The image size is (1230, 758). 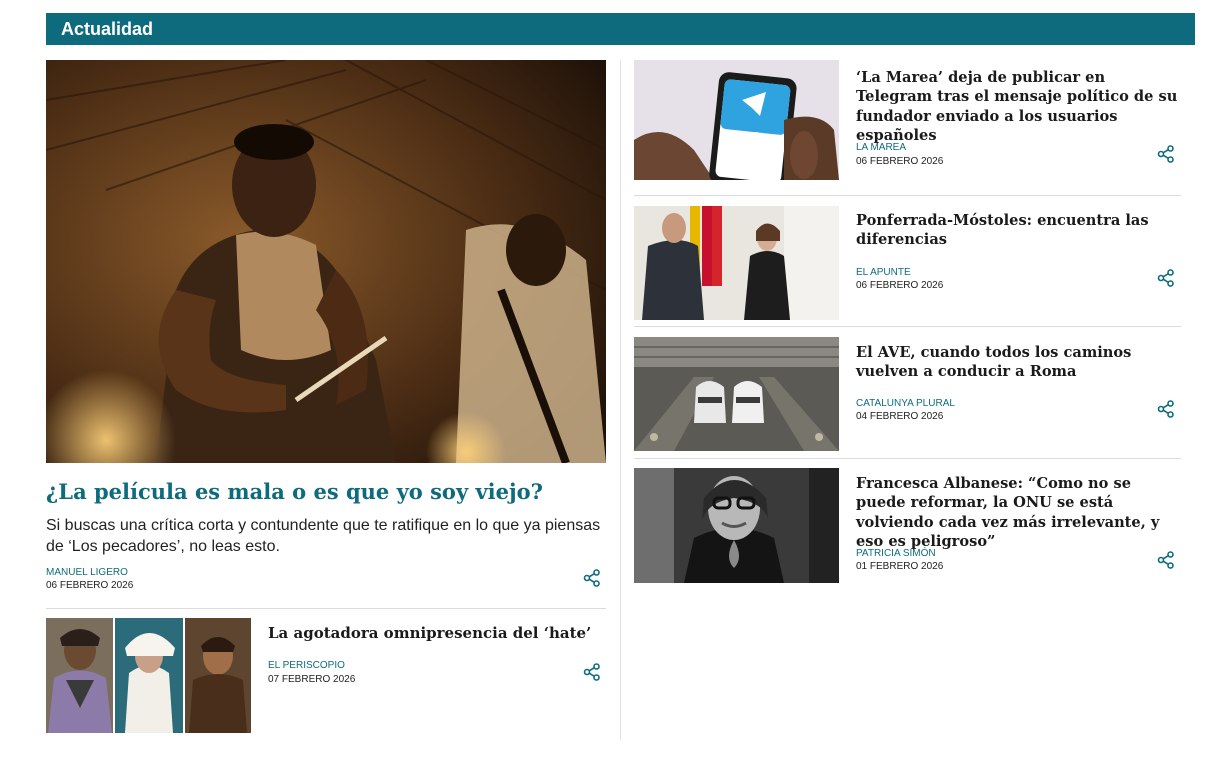 I want to click on section-title: Actualidad, so click(x=107, y=29).